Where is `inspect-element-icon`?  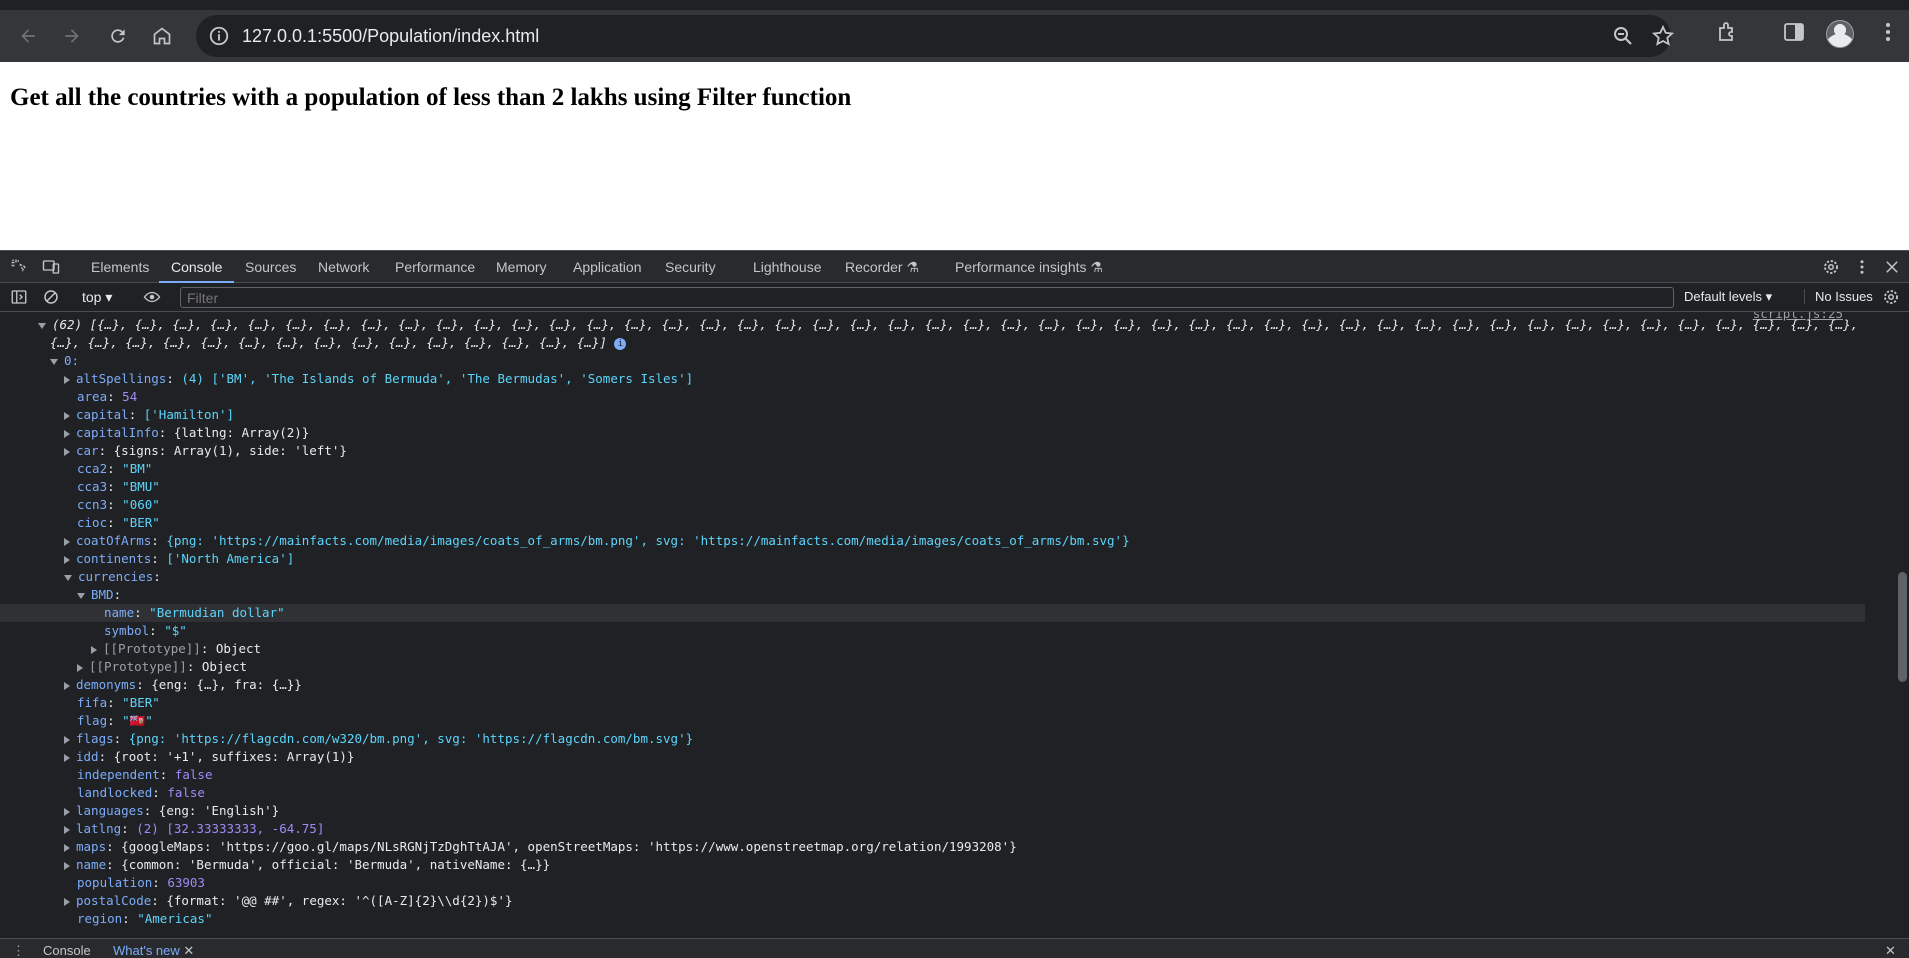 inspect-element-icon is located at coordinates (19, 267).